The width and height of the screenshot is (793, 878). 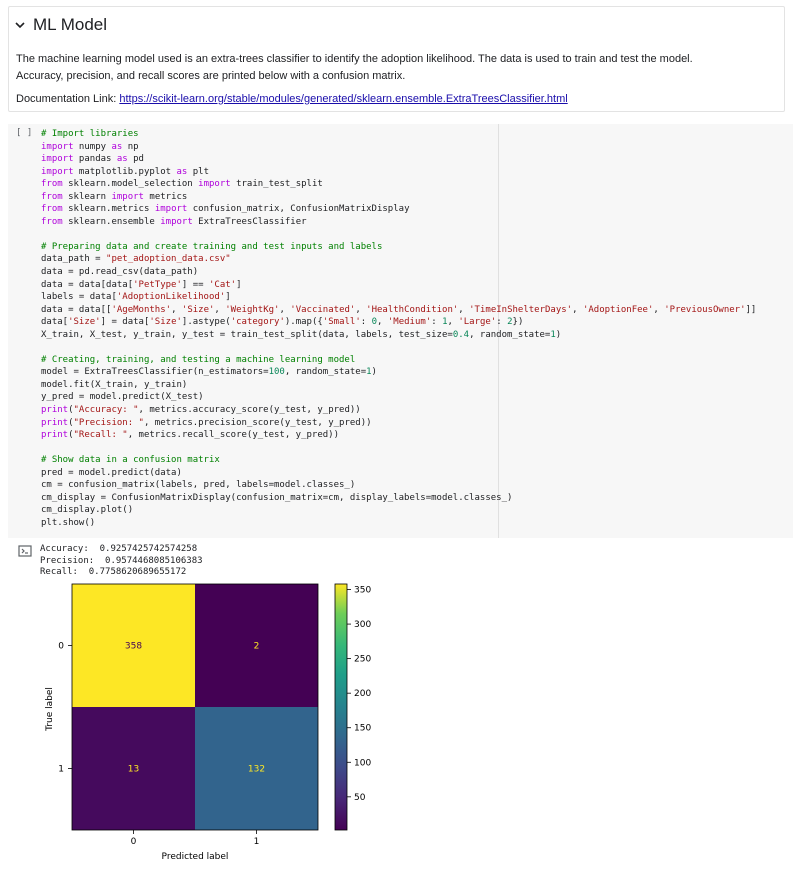 What do you see at coordinates (25, 551) in the screenshot?
I see `output-toggle-icon` at bounding box center [25, 551].